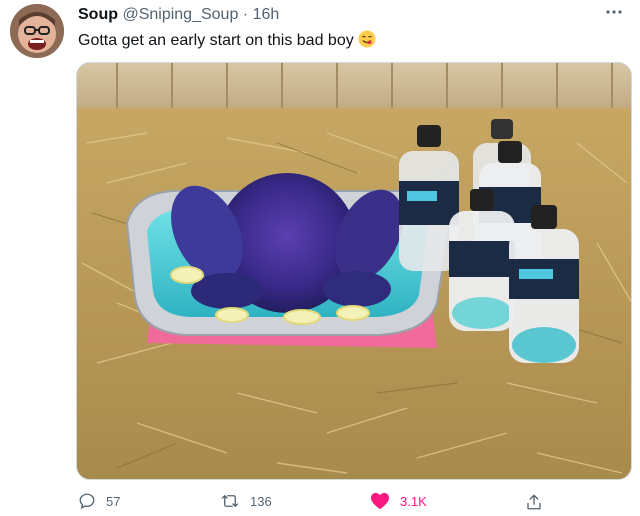  I want to click on retweet-count: 136, so click(261, 501).